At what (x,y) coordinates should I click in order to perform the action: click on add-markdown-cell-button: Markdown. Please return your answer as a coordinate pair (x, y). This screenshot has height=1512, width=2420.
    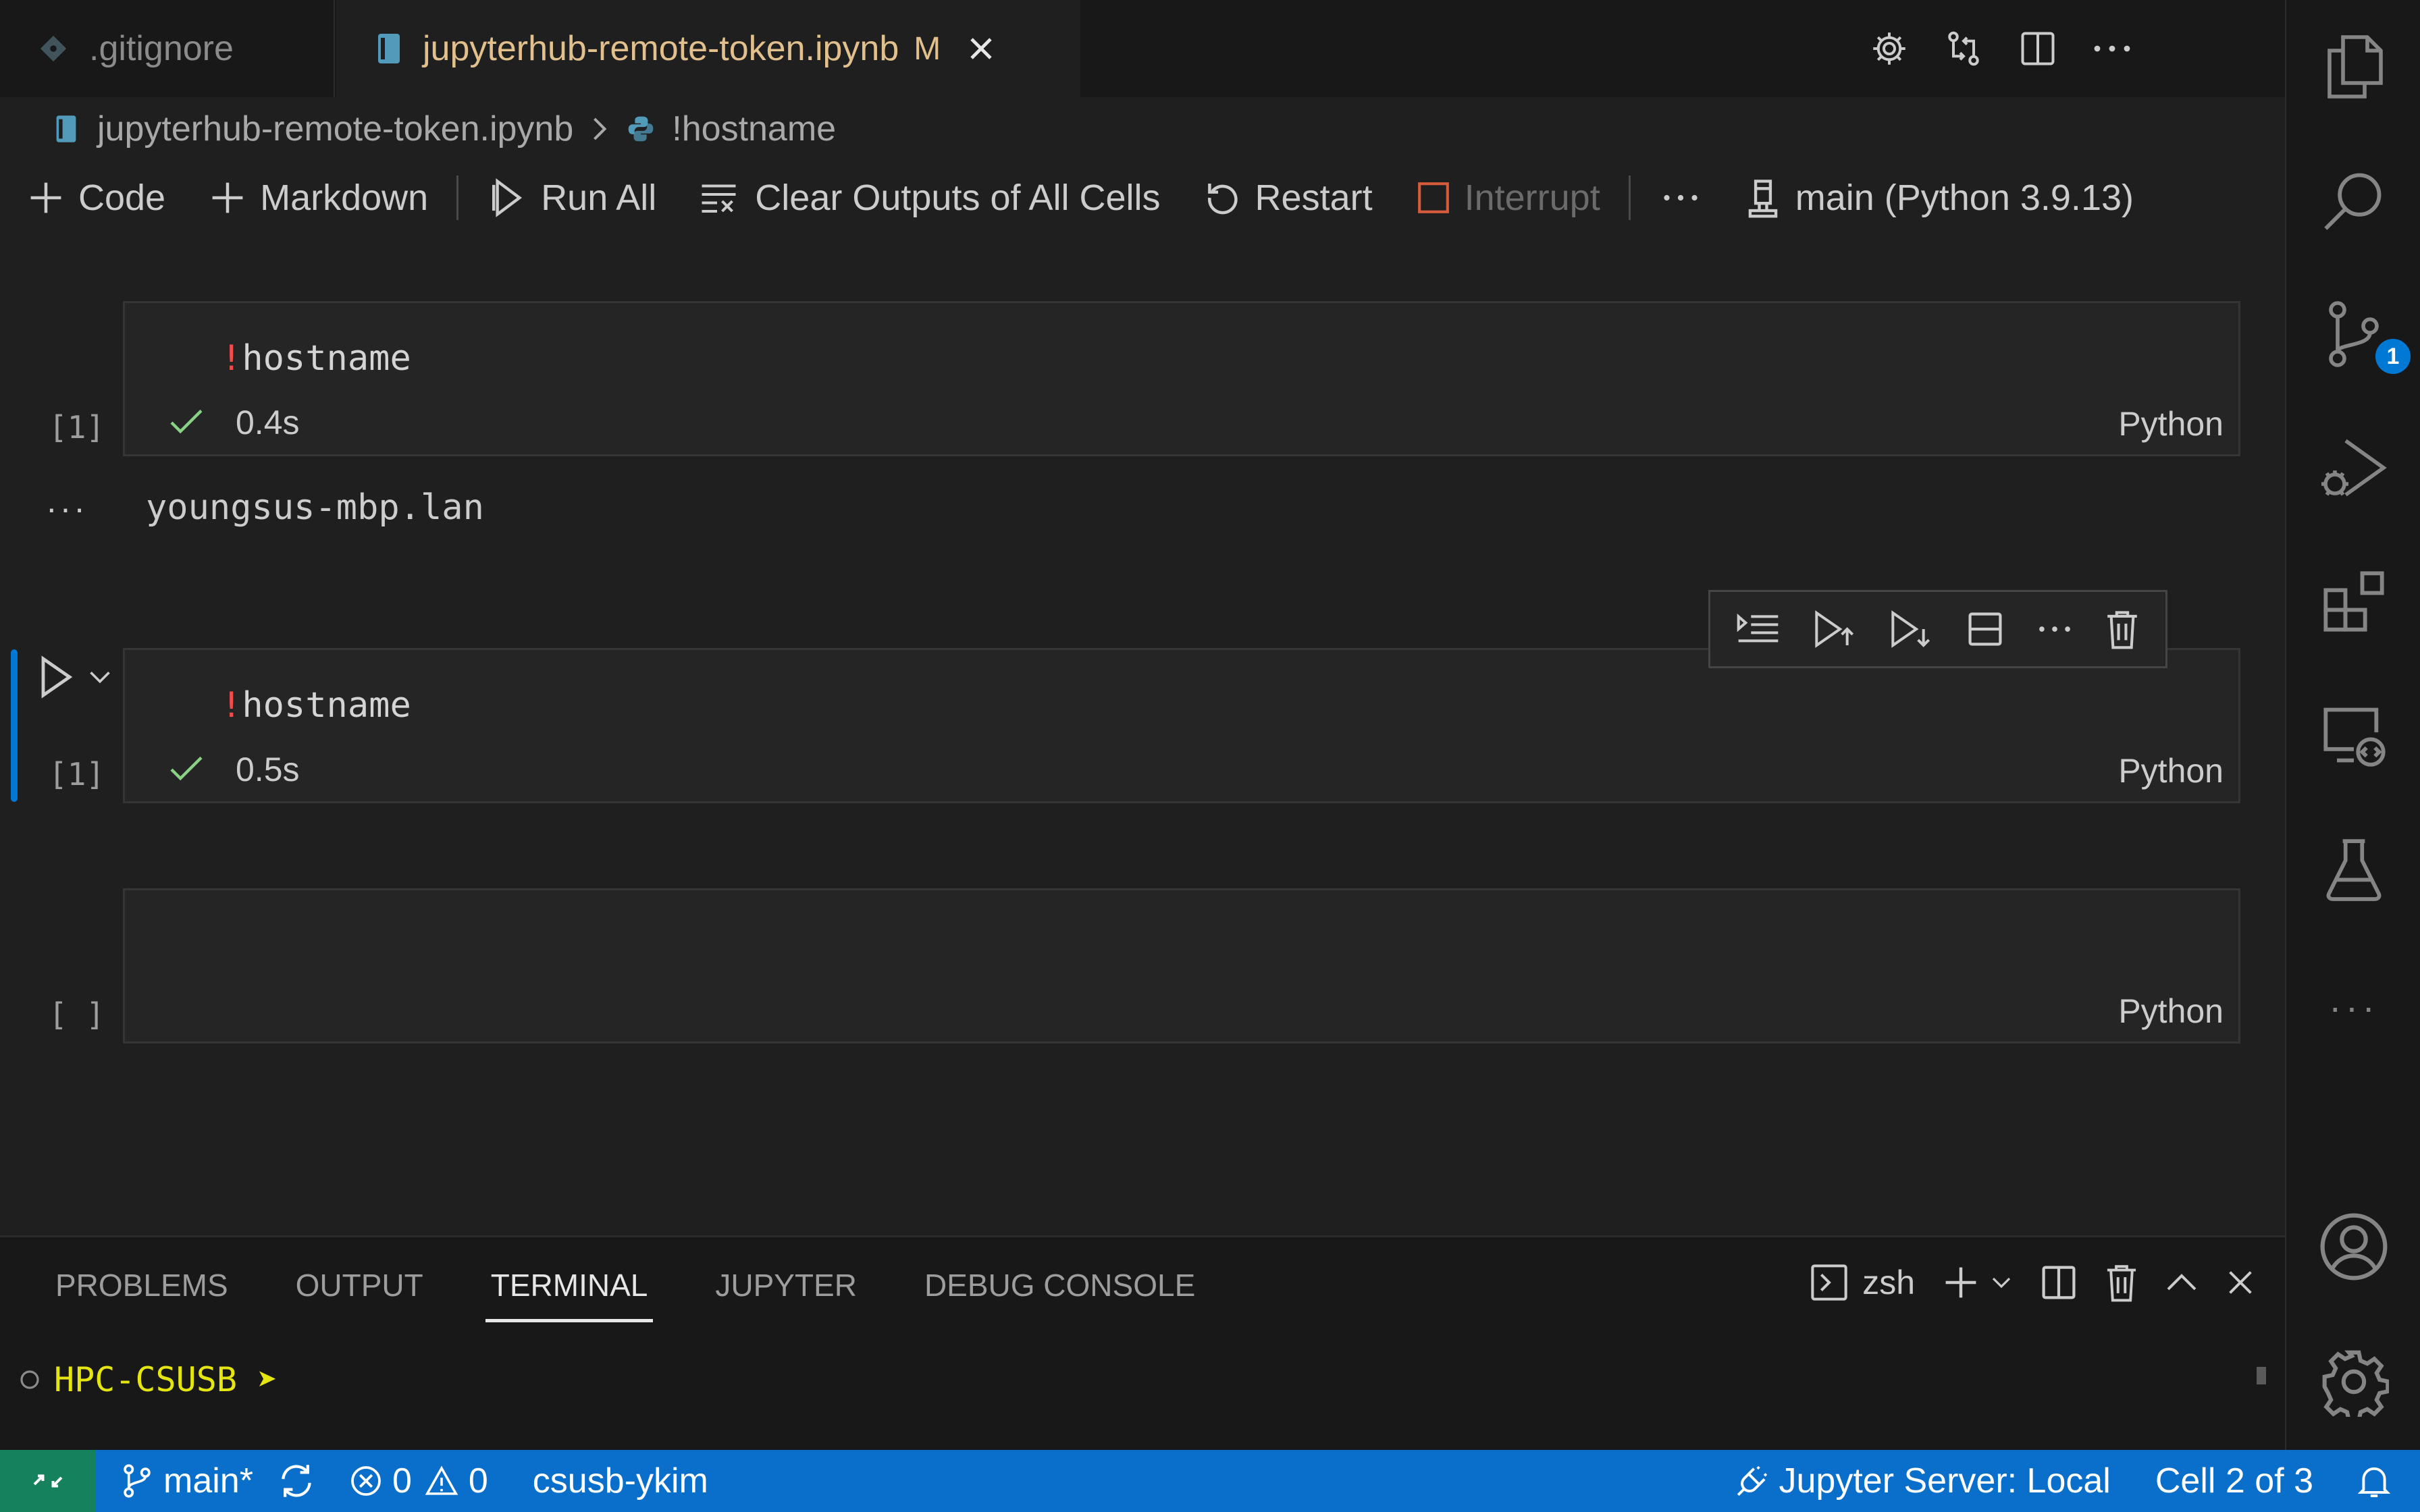
    Looking at the image, I should click on (318, 198).